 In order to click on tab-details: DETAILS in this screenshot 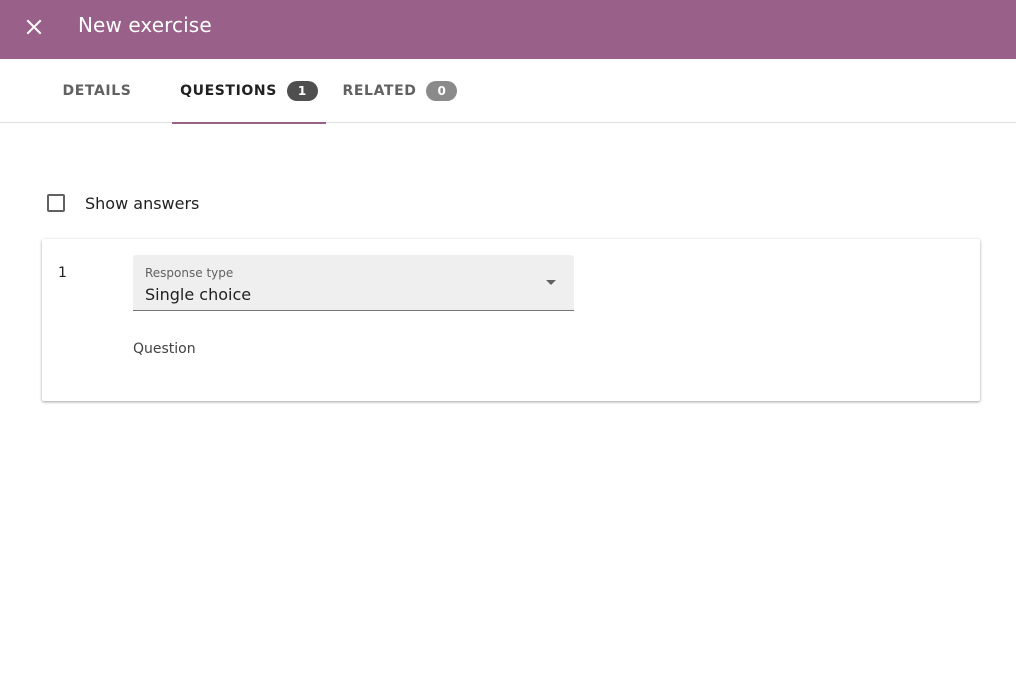, I will do `click(97, 91)`.